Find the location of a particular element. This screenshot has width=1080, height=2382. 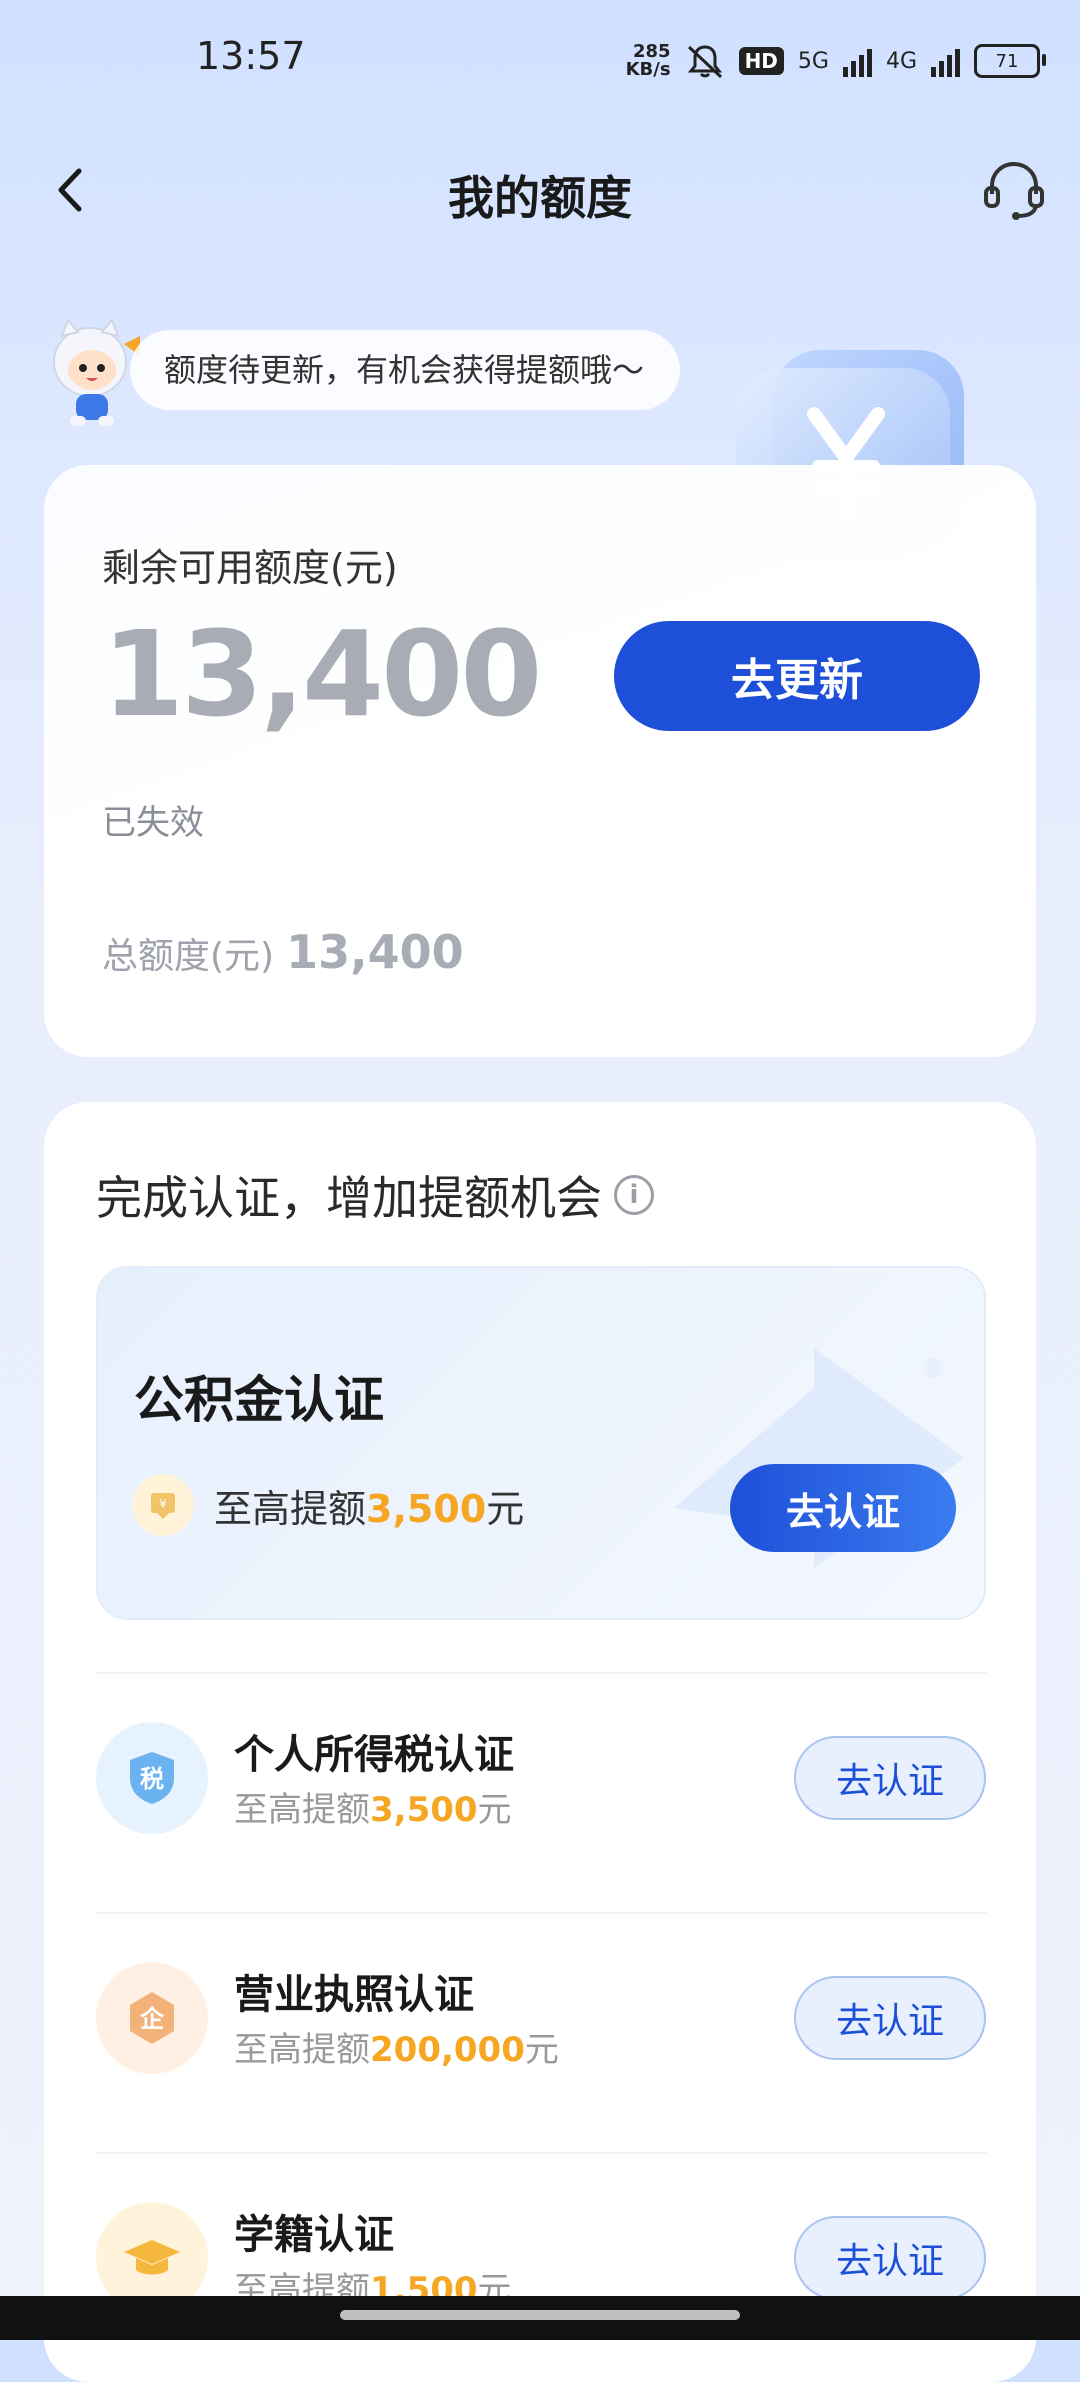

gesture-bar is located at coordinates (540, 2318).